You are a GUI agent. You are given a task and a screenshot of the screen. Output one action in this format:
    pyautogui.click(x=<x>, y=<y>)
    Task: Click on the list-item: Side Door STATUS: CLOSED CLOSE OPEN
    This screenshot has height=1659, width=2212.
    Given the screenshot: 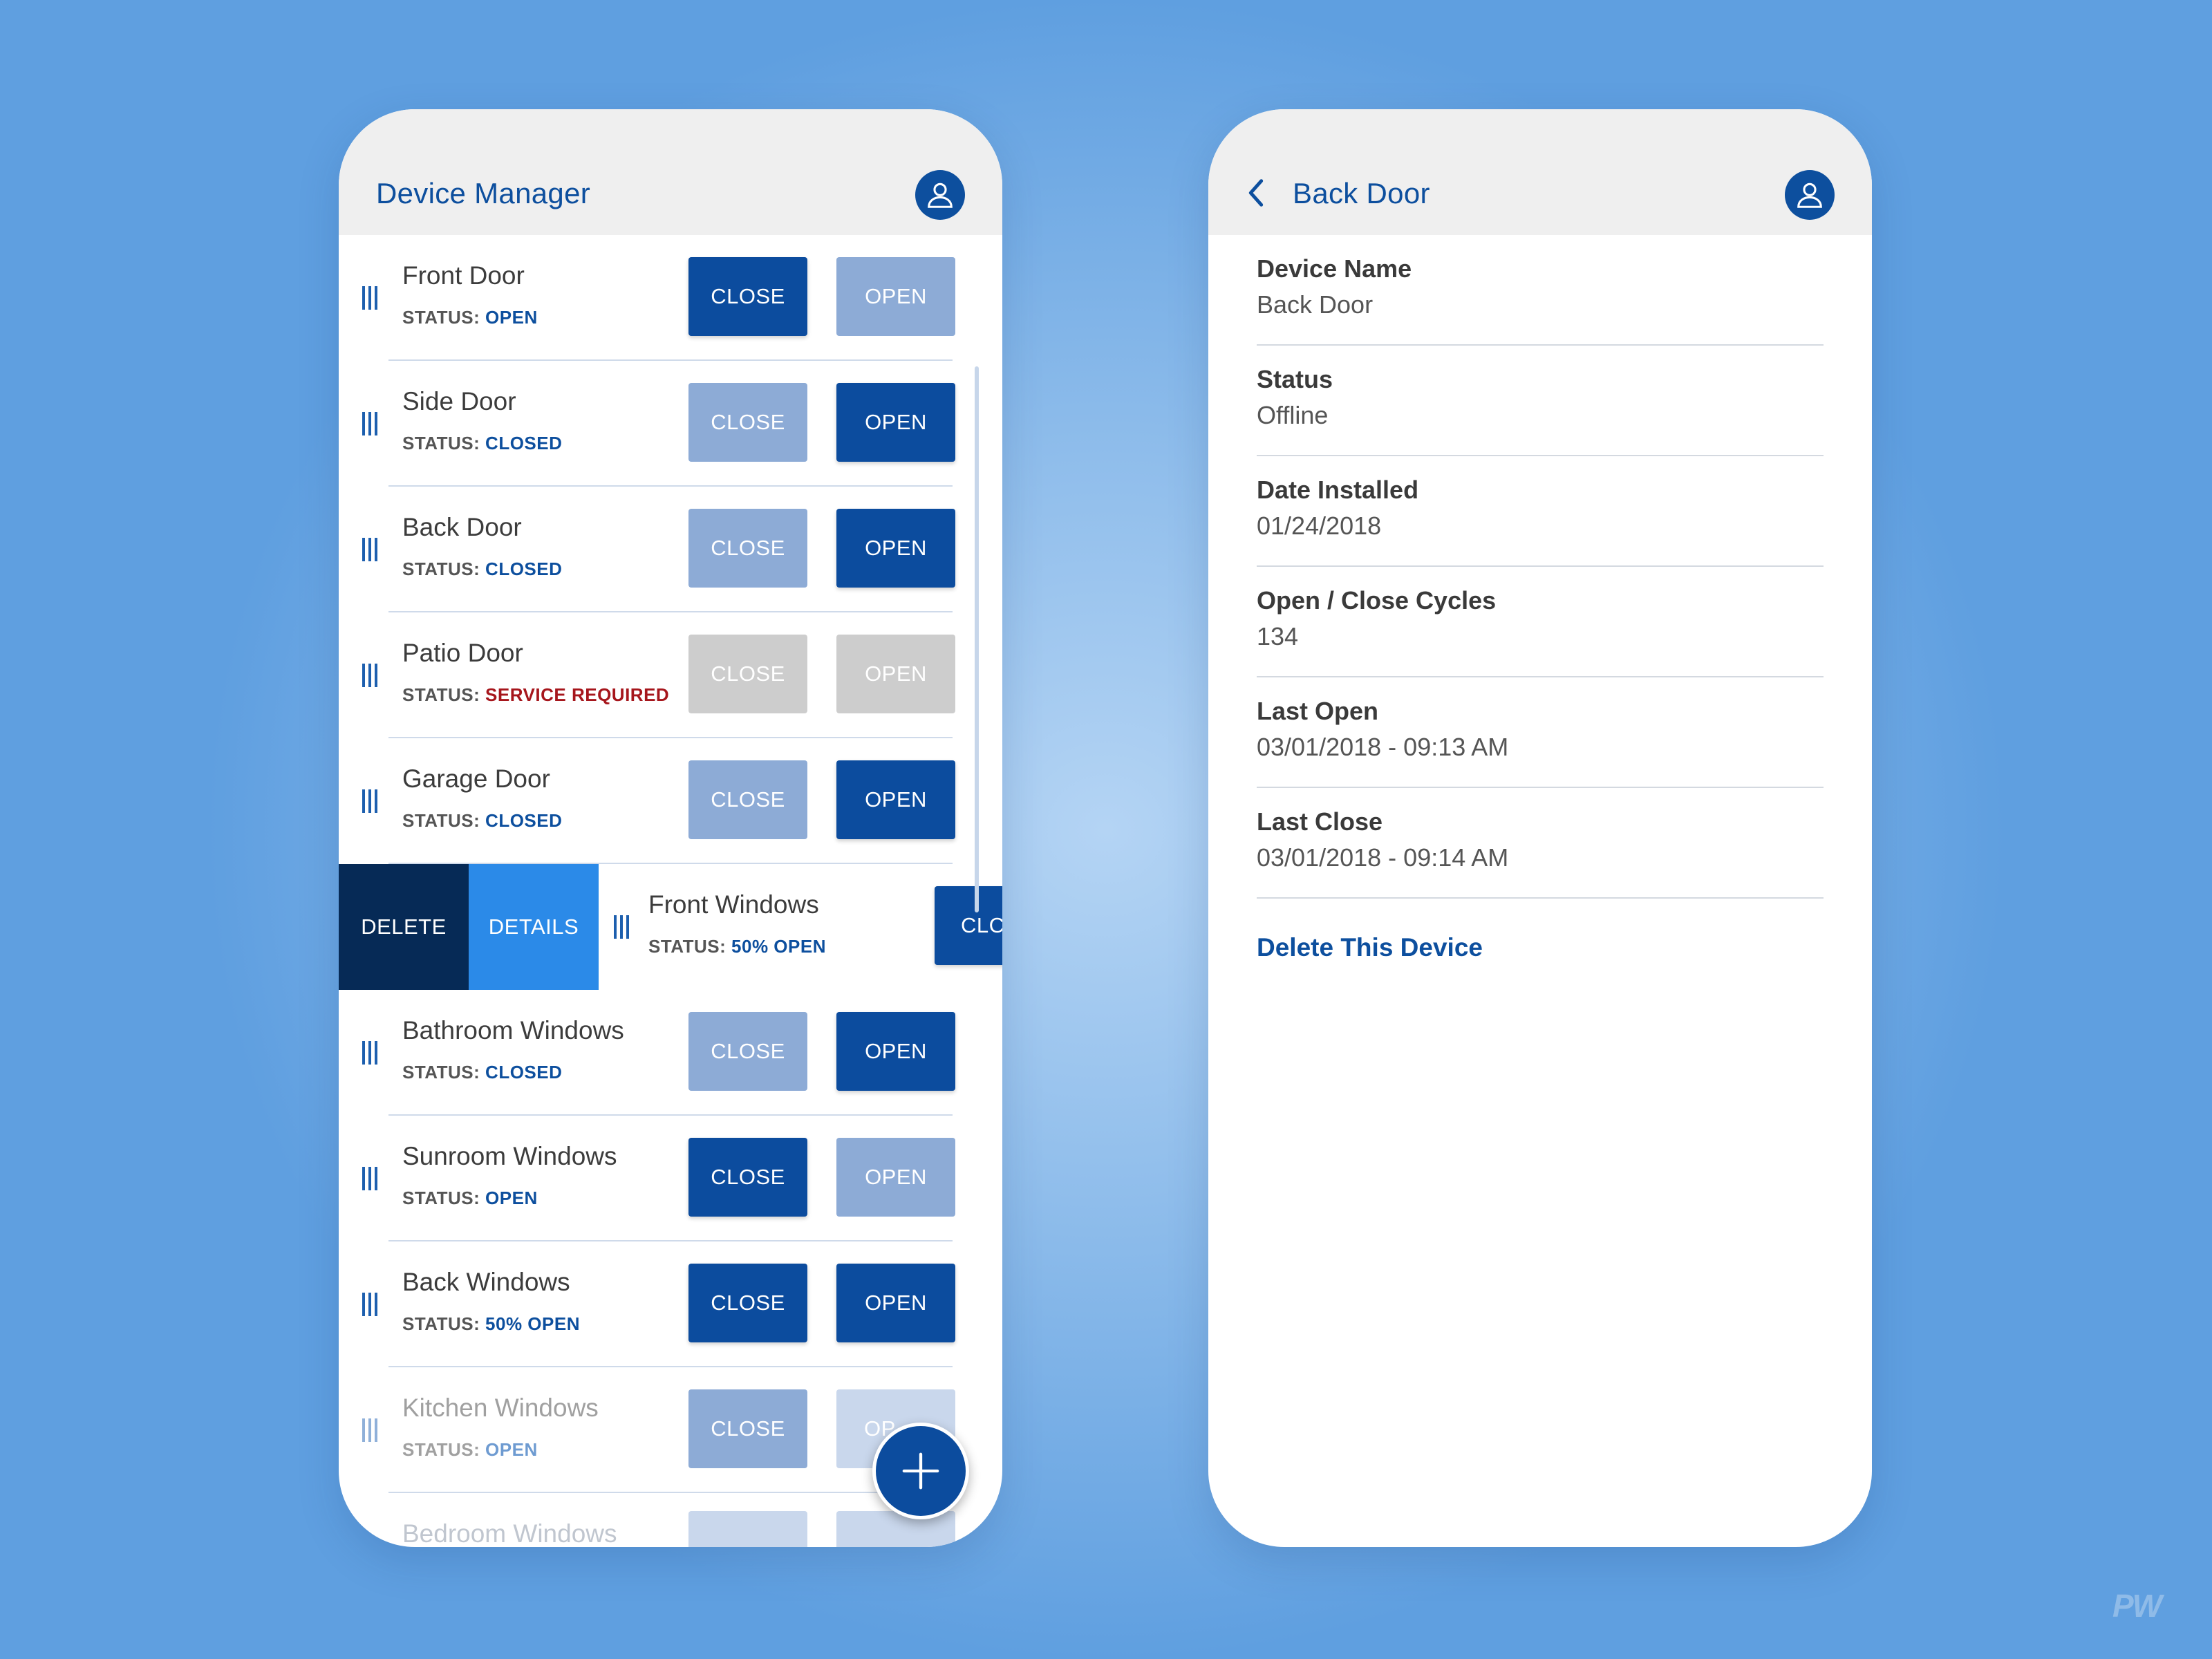 What is the action you would take?
    pyautogui.click(x=670, y=424)
    